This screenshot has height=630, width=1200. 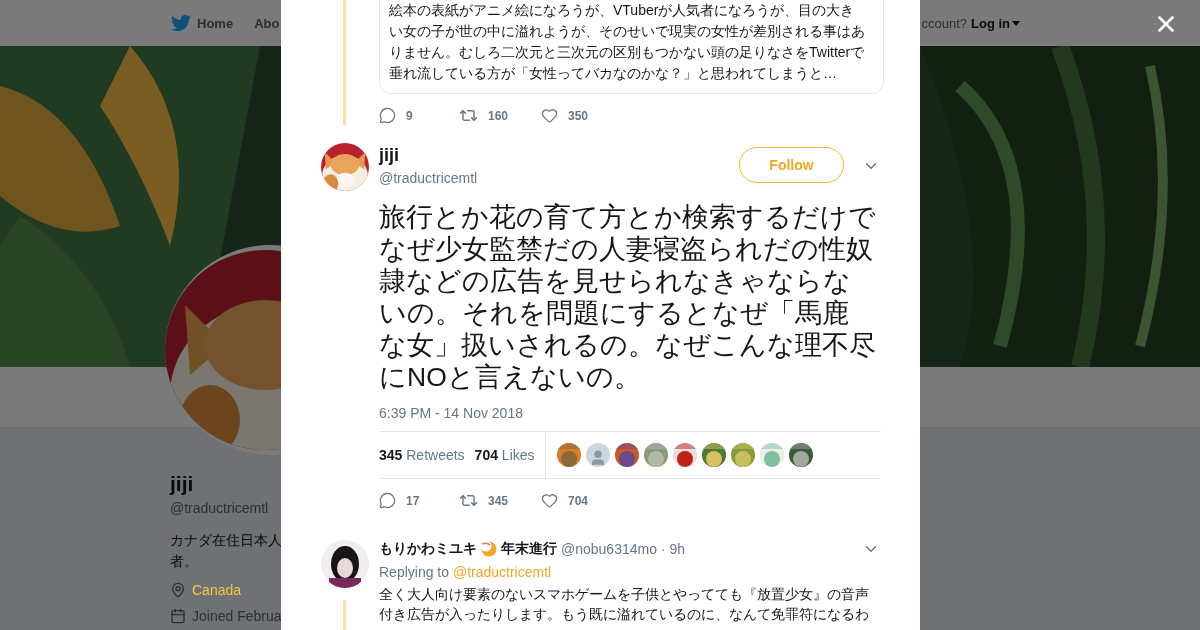 What do you see at coordinates (995, 23) in the screenshot?
I see `login-link: Log in` at bounding box center [995, 23].